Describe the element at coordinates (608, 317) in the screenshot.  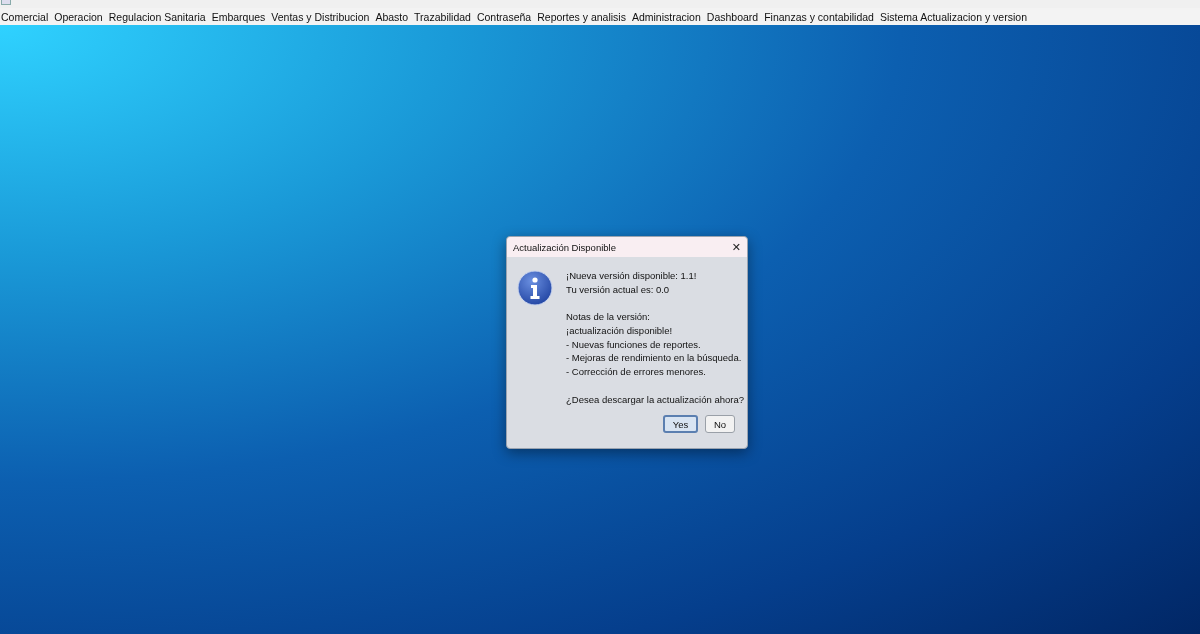
I see `message-text: Notas de la versión:` at that location.